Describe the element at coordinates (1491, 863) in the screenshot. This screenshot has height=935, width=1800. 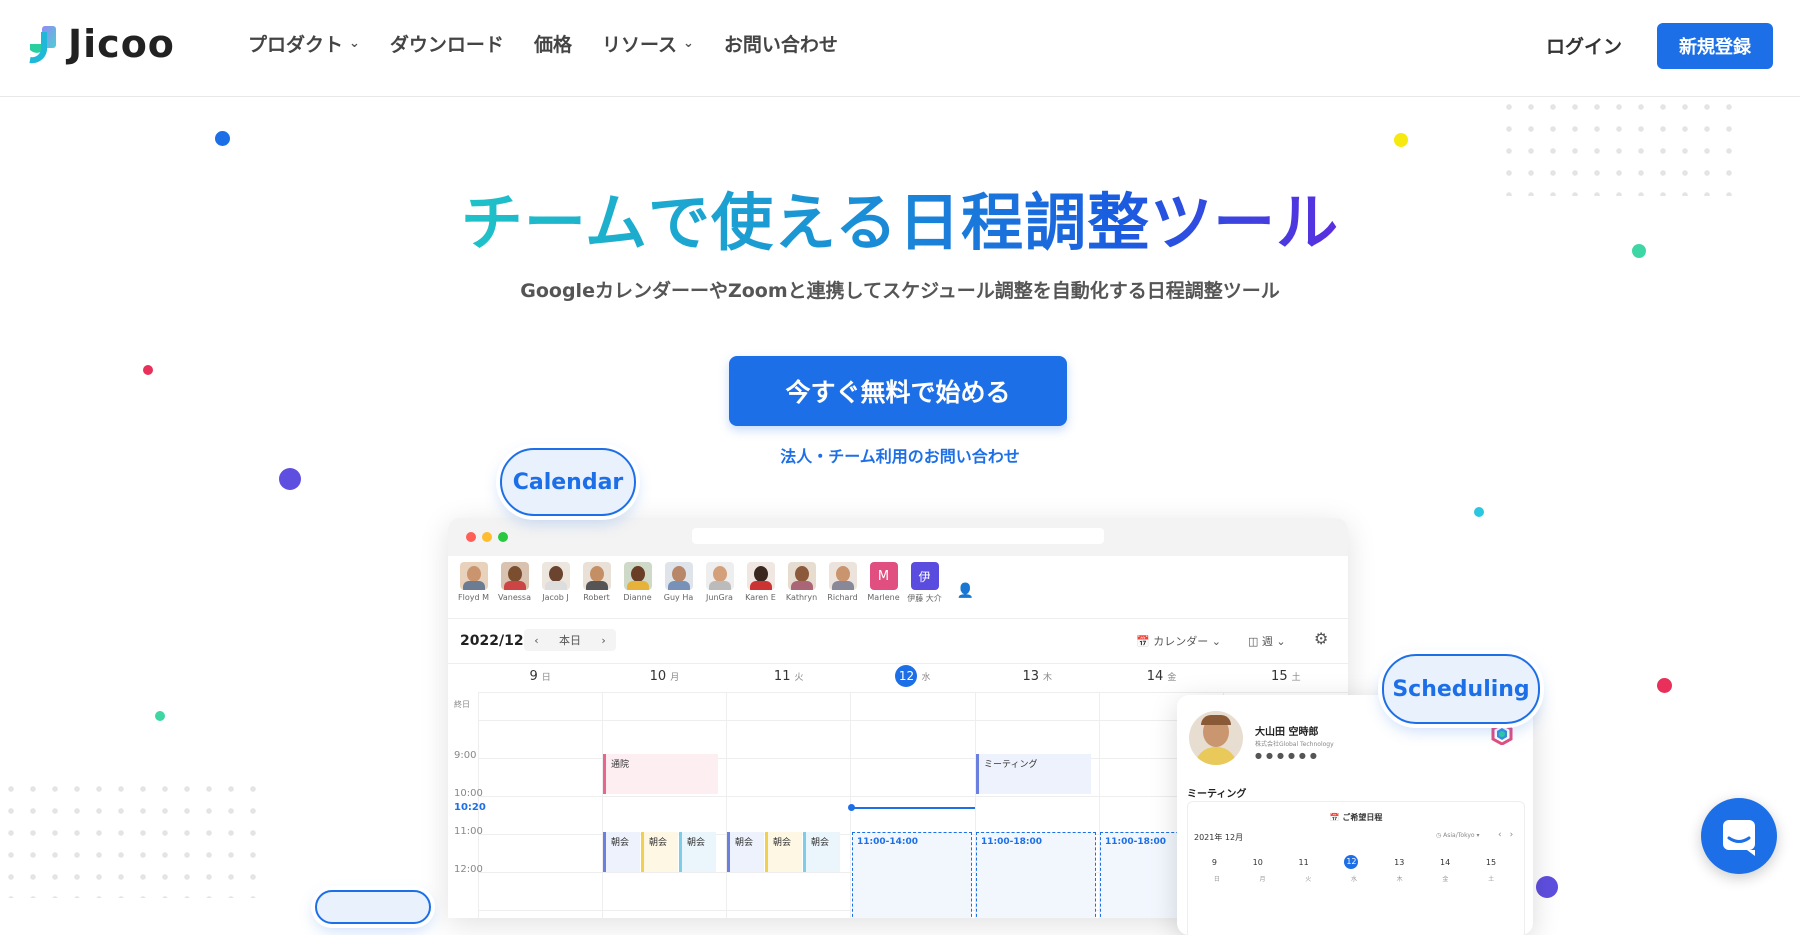
I see `date-cell: 15` at that location.